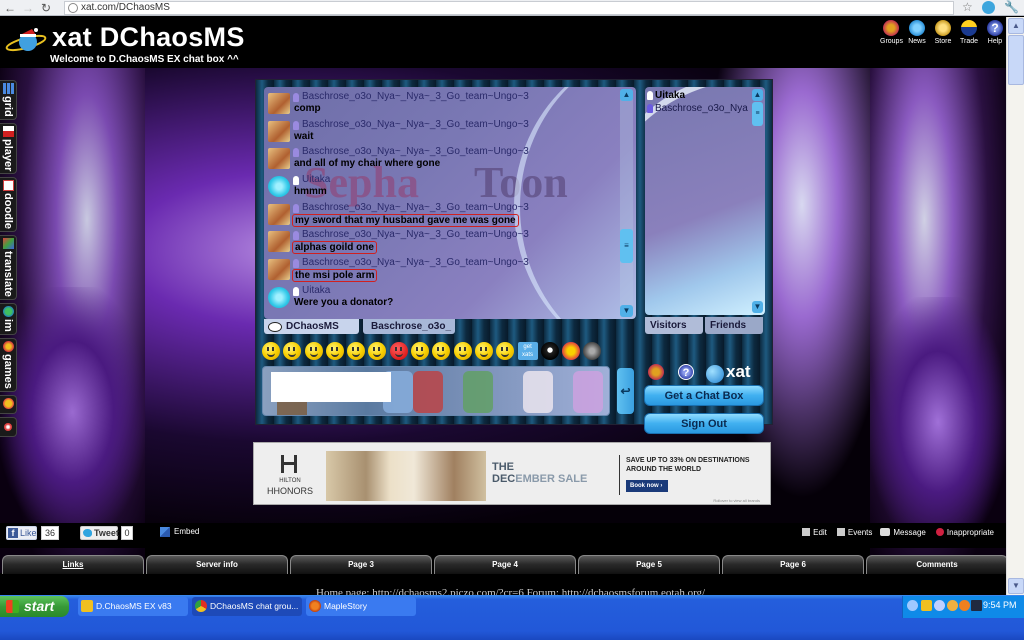 This screenshot has height=640, width=1024. Describe the element at coordinates (8, 404) in the screenshot. I see `side-tab-smilies` at that location.